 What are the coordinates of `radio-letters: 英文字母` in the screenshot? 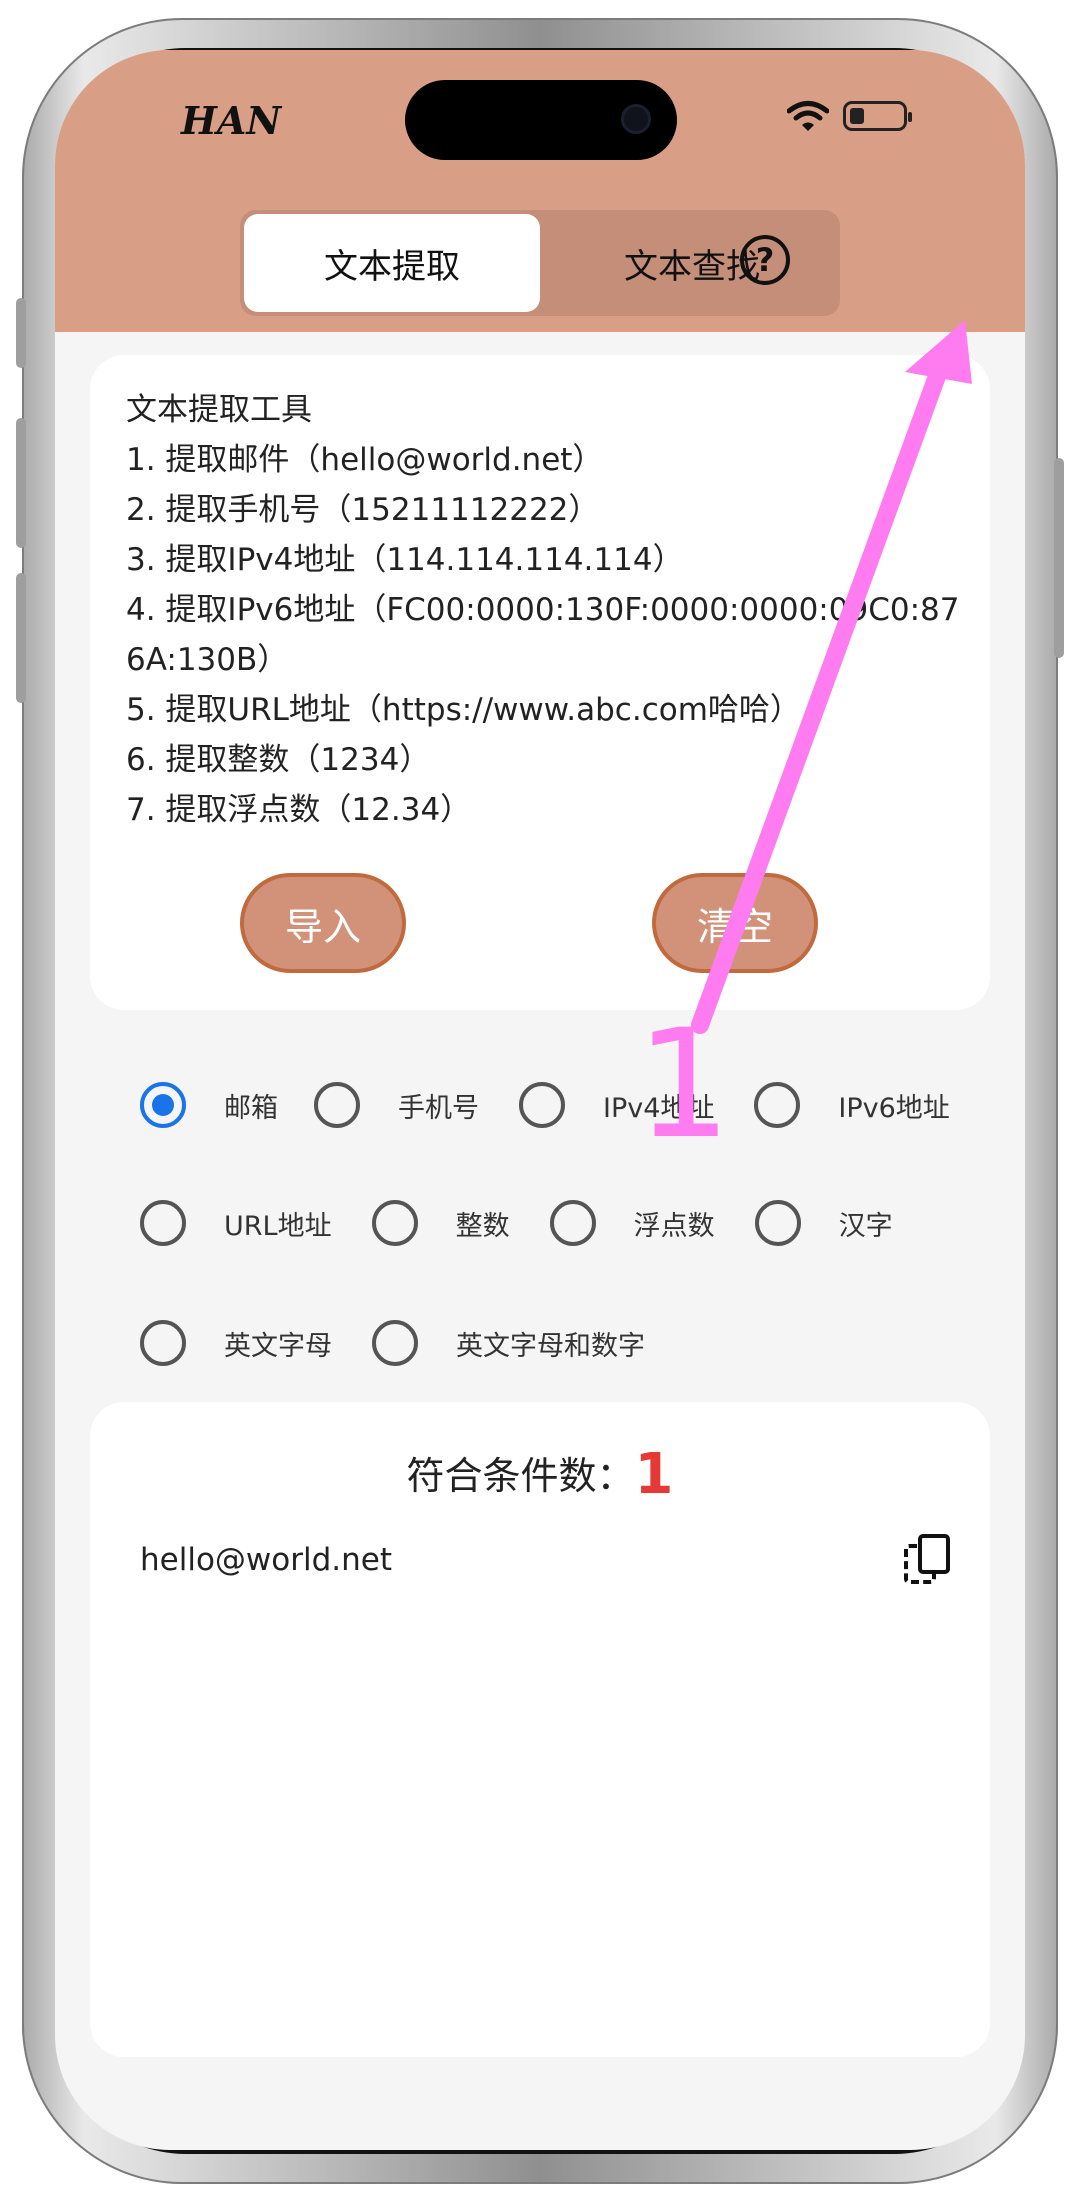 It's located at (236, 1343).